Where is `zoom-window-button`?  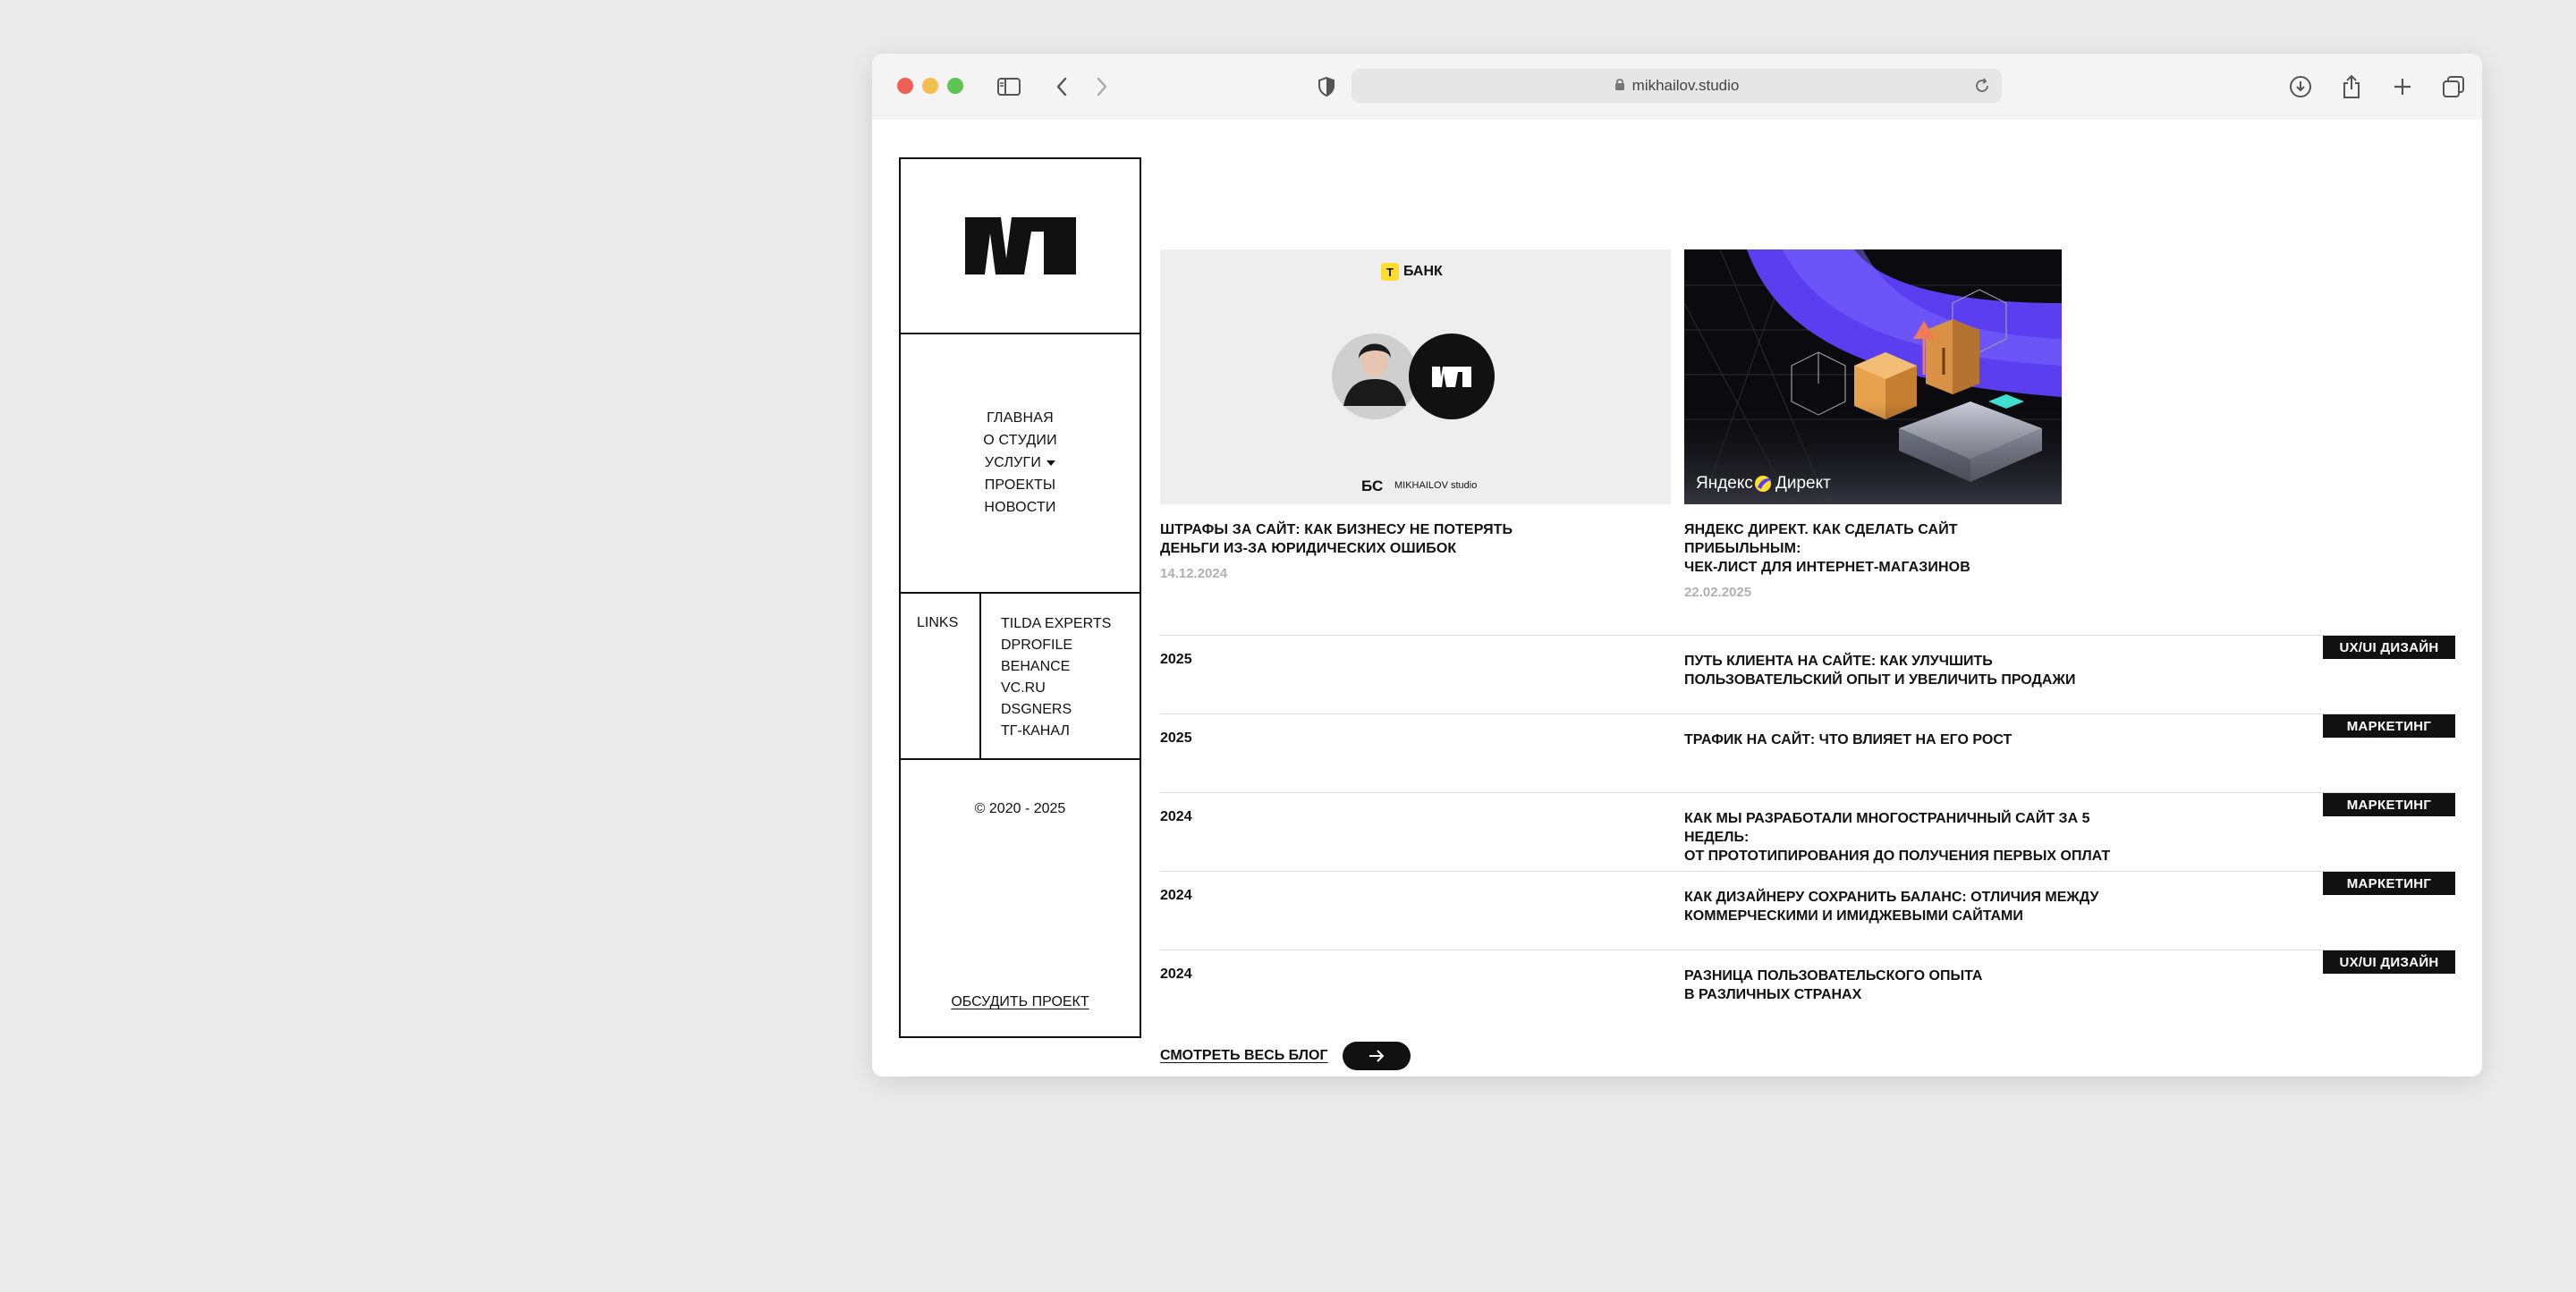
zoom-window-button is located at coordinates (955, 86).